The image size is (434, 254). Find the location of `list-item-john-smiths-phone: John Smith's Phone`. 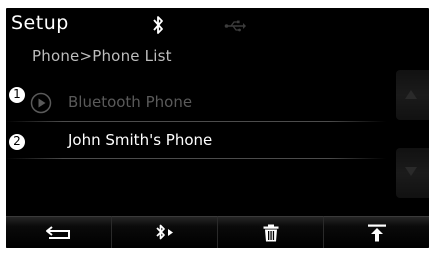

list-item-john-smiths-phone: John Smith's Phone is located at coordinates (200, 142).